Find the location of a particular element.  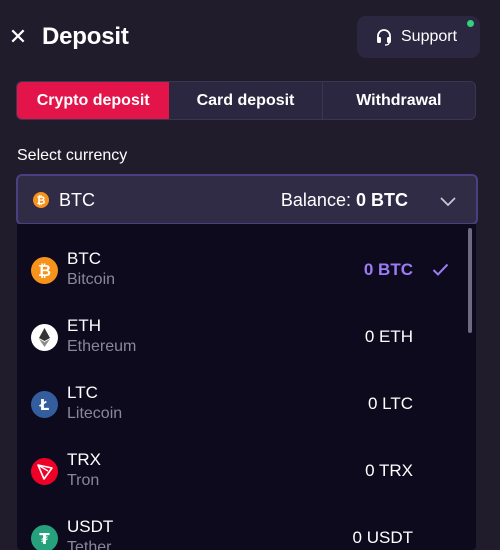

currency-option-eth: ETH Ethereum 0 ETH is located at coordinates (237, 338).